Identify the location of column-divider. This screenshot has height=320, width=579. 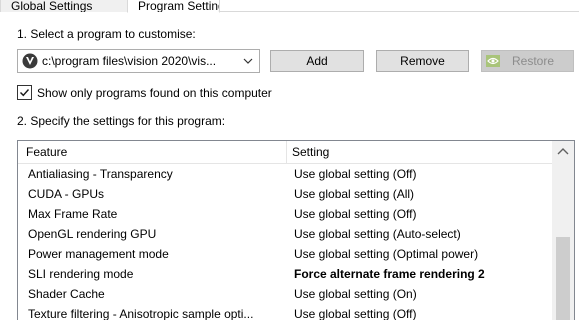
(286, 152).